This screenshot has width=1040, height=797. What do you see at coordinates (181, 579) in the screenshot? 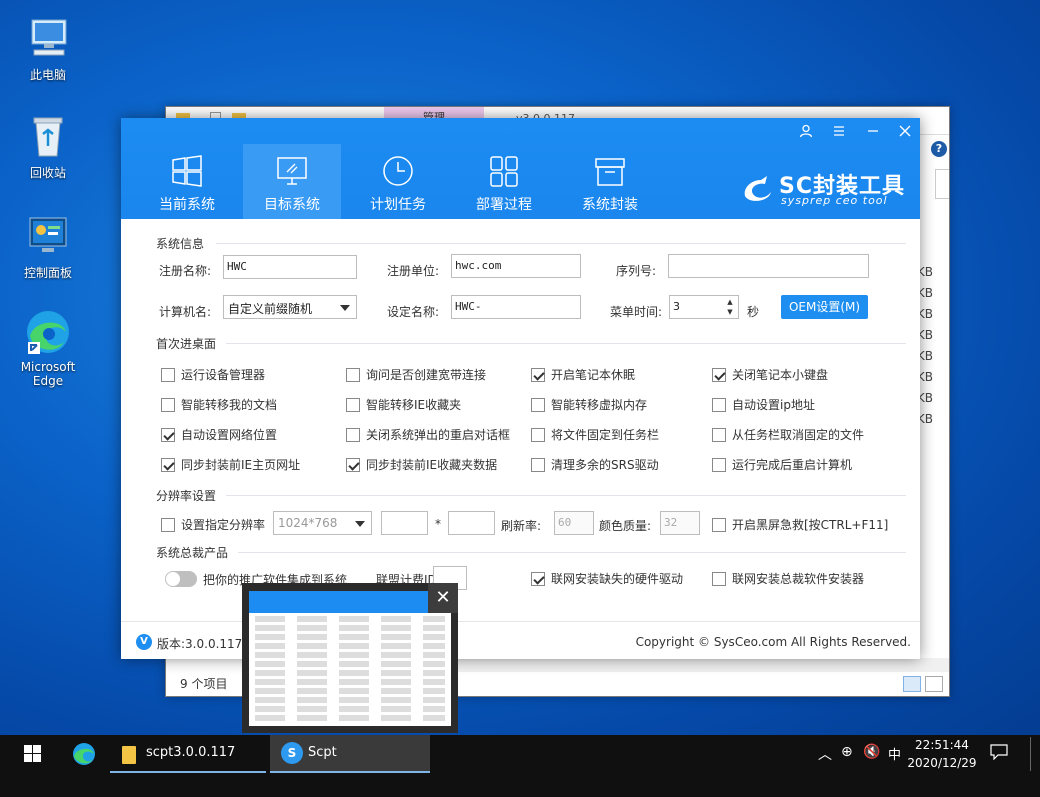
I see `promo-toggle` at bounding box center [181, 579].